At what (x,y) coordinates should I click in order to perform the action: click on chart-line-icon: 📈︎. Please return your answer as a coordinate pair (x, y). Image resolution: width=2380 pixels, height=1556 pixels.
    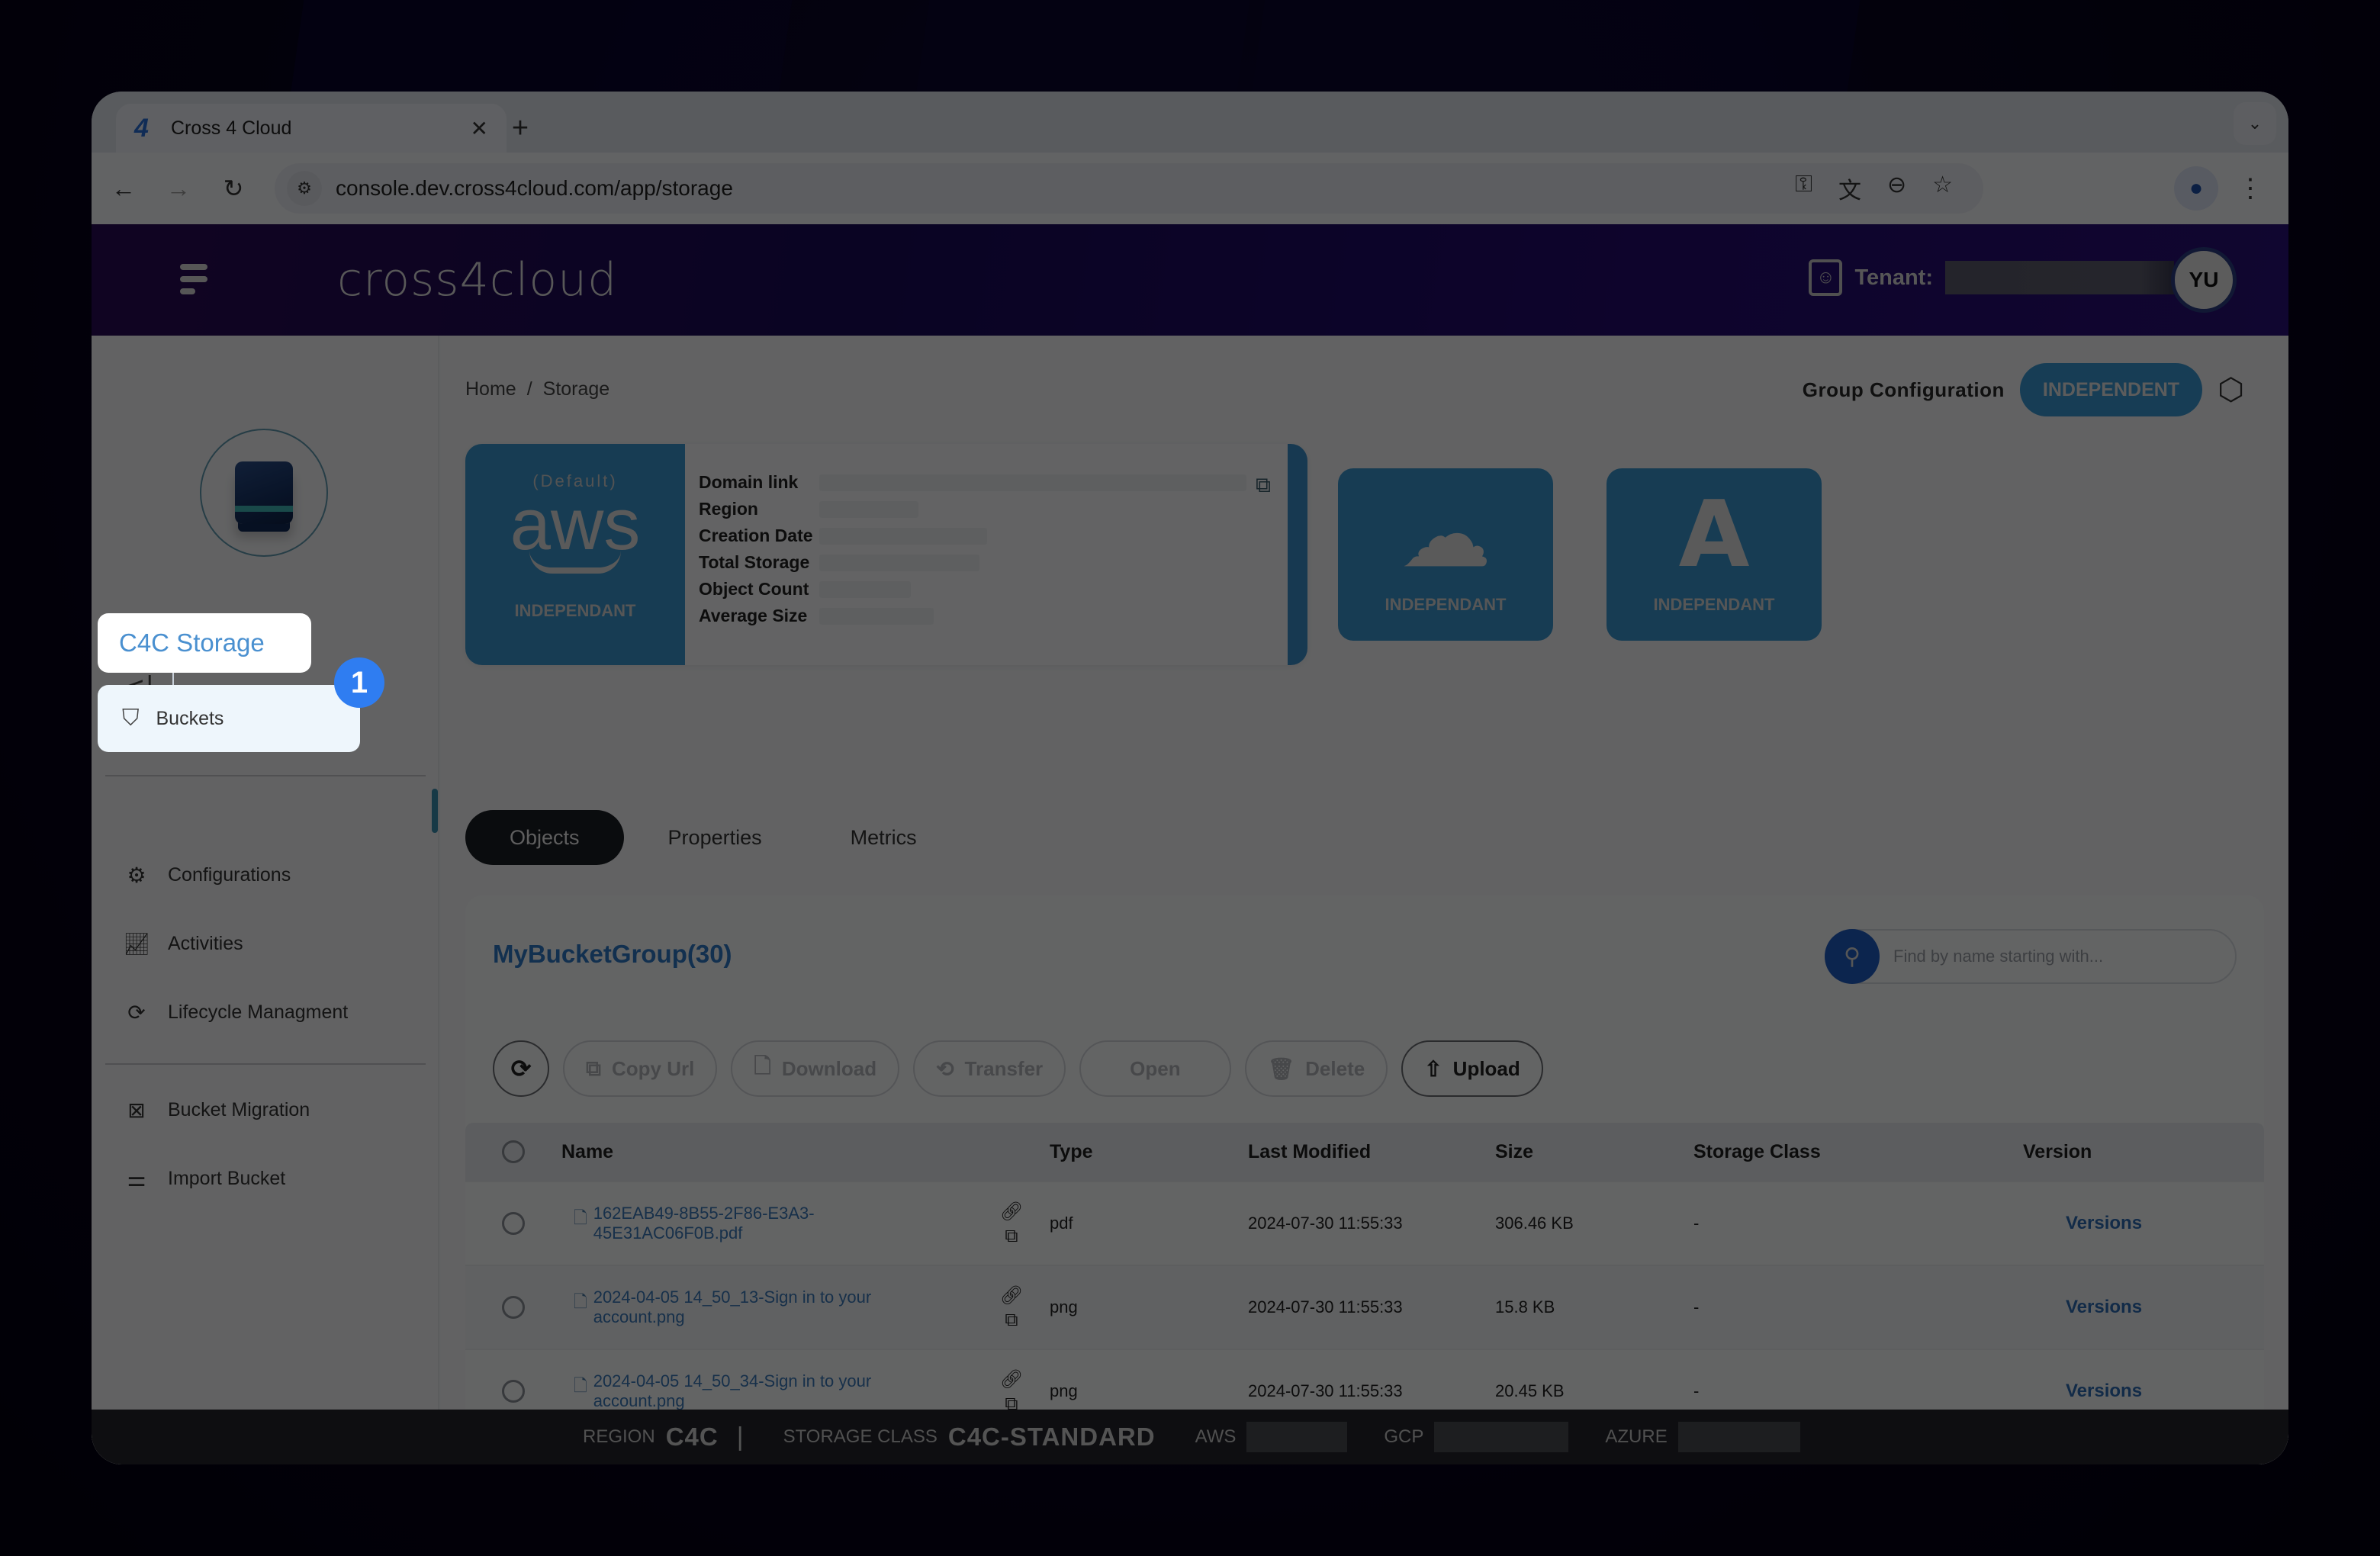
    Looking at the image, I should click on (136, 944).